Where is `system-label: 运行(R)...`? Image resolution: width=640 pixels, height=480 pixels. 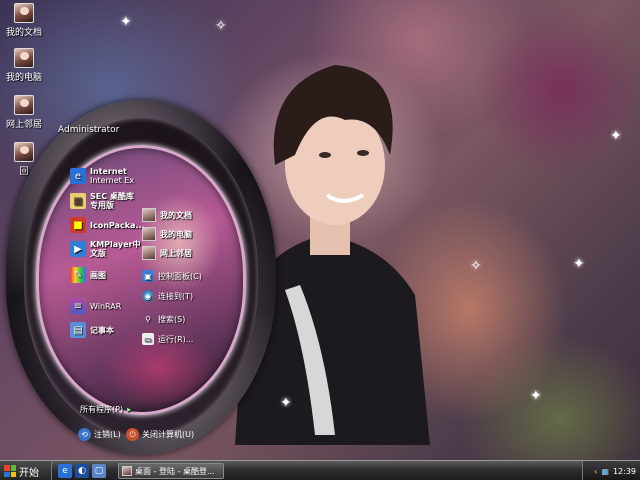 system-label: 运行(R)... is located at coordinates (176, 339).